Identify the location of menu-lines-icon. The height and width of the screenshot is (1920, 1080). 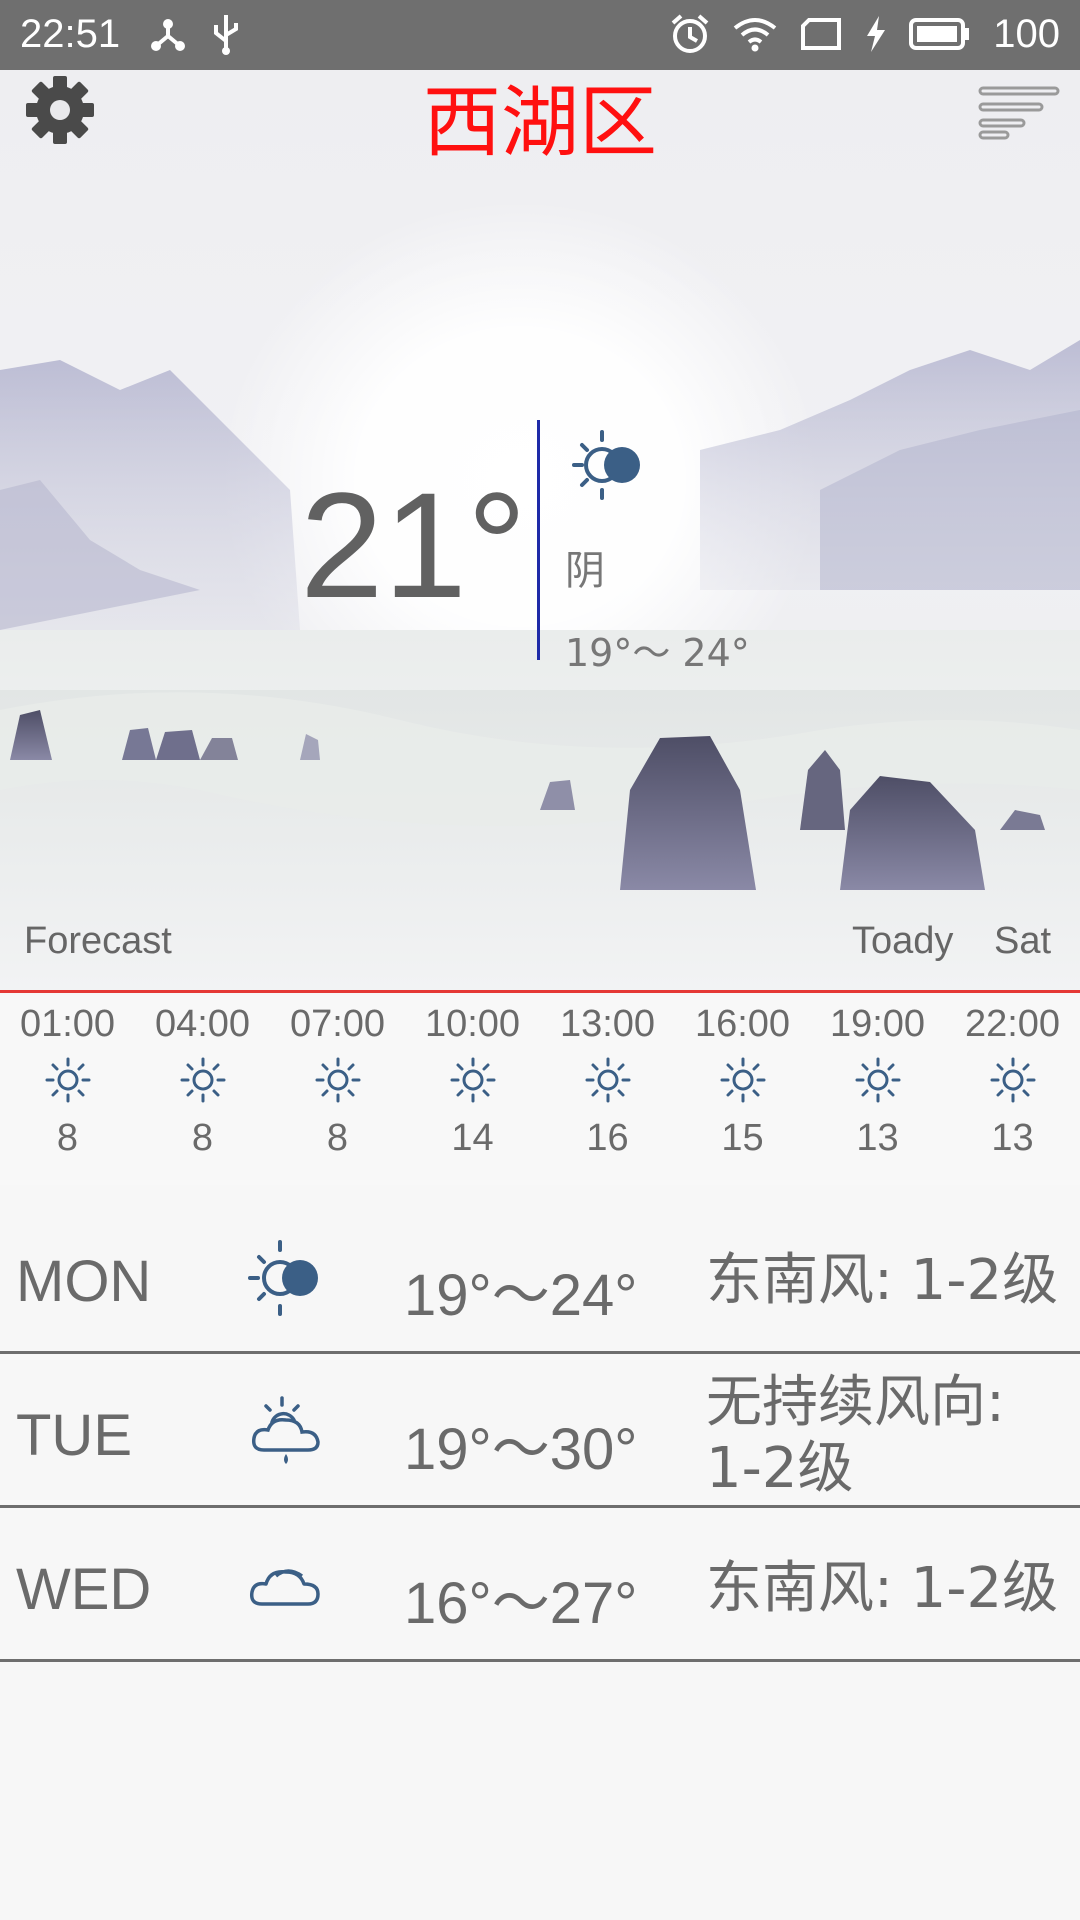
(1019, 113).